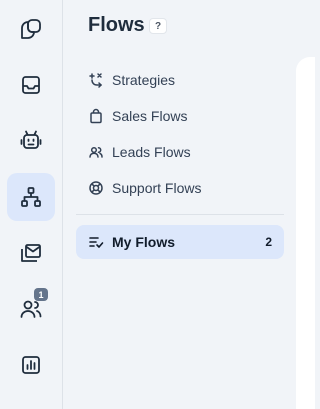 The height and width of the screenshot is (409, 320). What do you see at coordinates (116, 25) in the screenshot?
I see `page-title: Flows` at bounding box center [116, 25].